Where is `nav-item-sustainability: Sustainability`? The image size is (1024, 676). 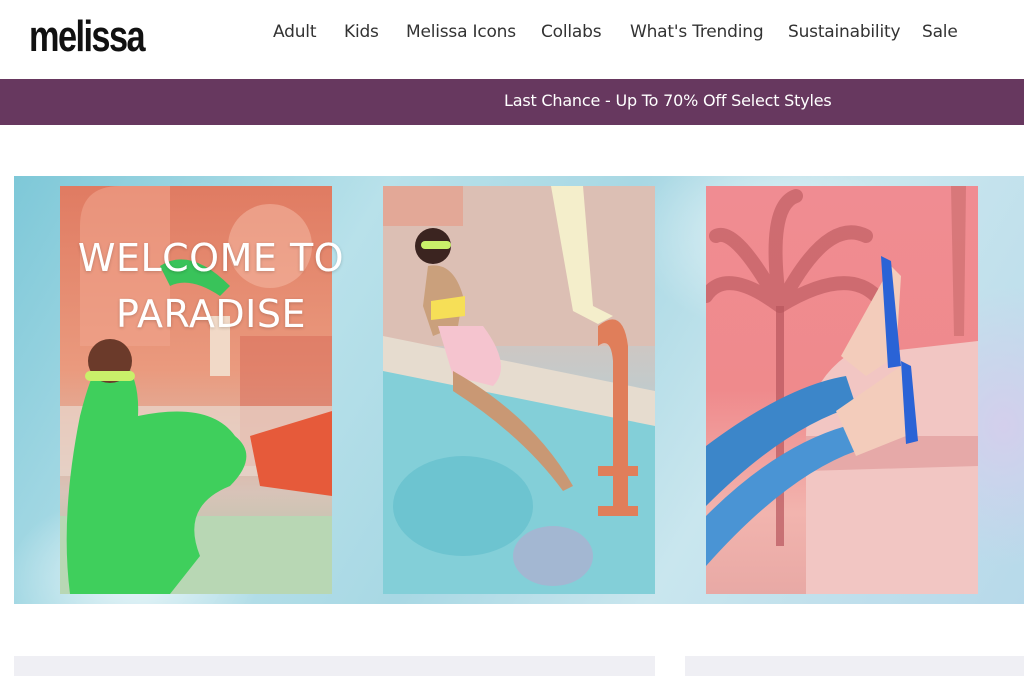 nav-item-sustainability: Sustainability is located at coordinates (844, 32).